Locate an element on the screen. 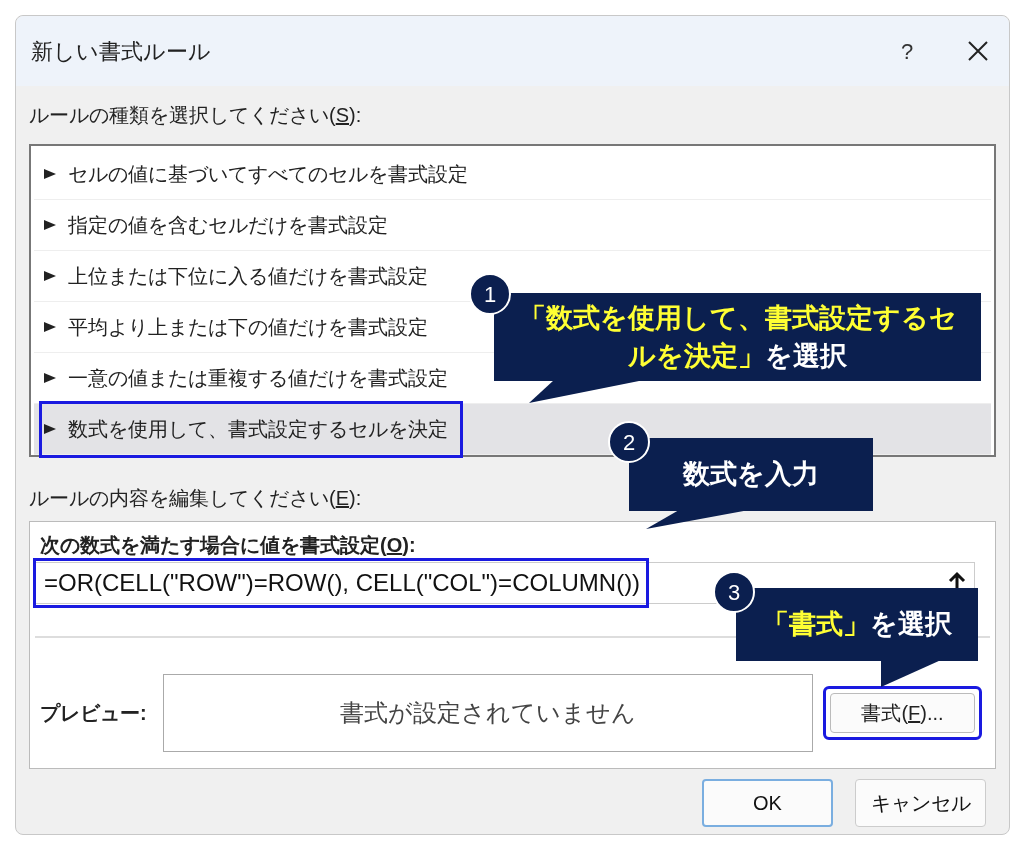  rule-type-label-text: 指定の値を含むセルだけを書式設定 is located at coordinates (228, 225).